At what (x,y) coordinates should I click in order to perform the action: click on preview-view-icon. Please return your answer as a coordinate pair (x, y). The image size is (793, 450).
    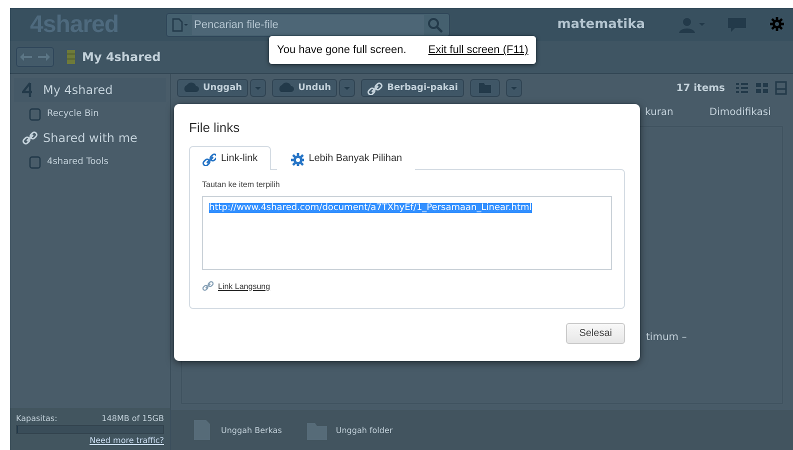
    Looking at the image, I should click on (781, 88).